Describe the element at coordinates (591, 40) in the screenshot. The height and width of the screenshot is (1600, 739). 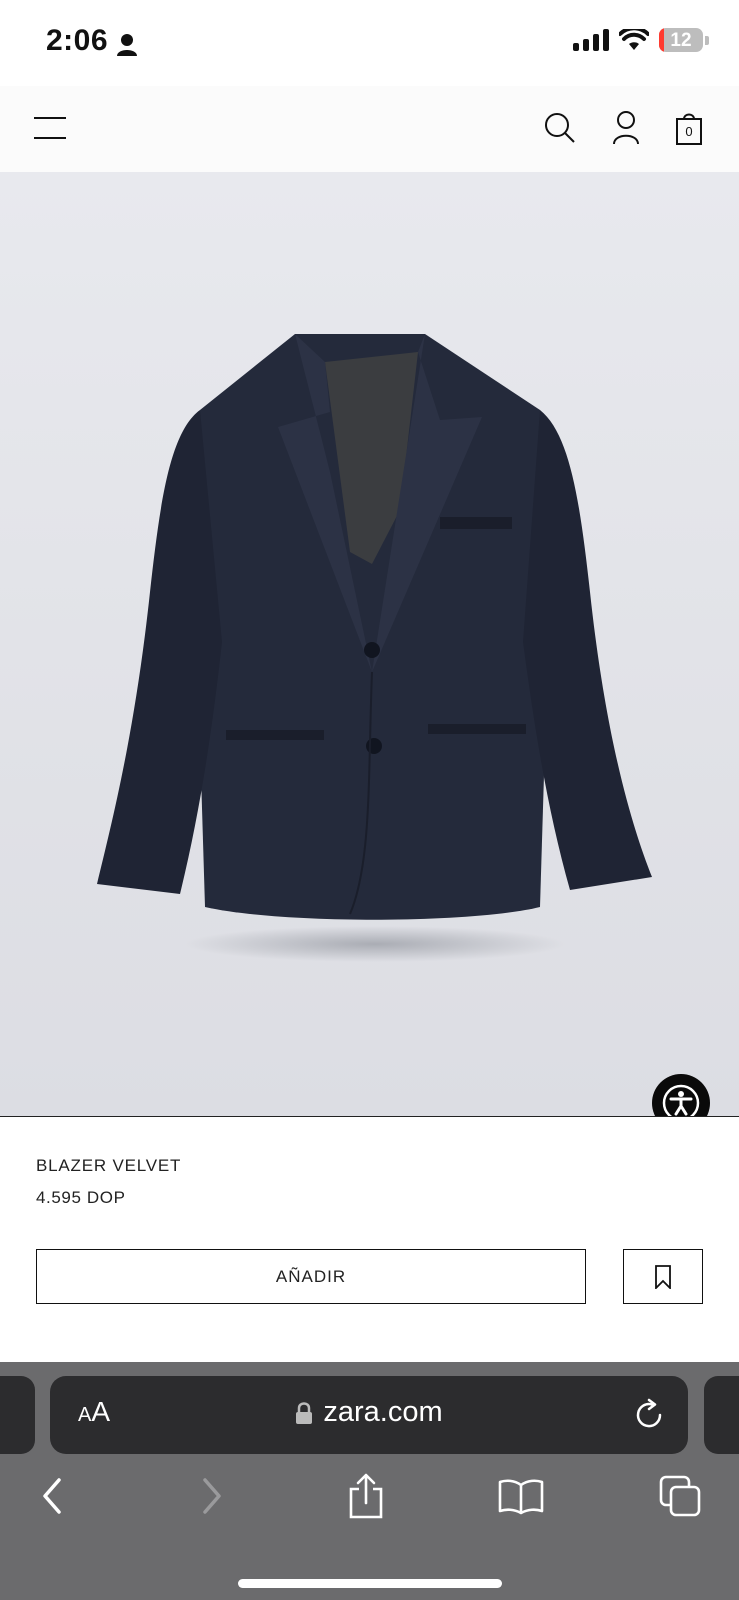
I see `cellular-signal-icon` at that location.